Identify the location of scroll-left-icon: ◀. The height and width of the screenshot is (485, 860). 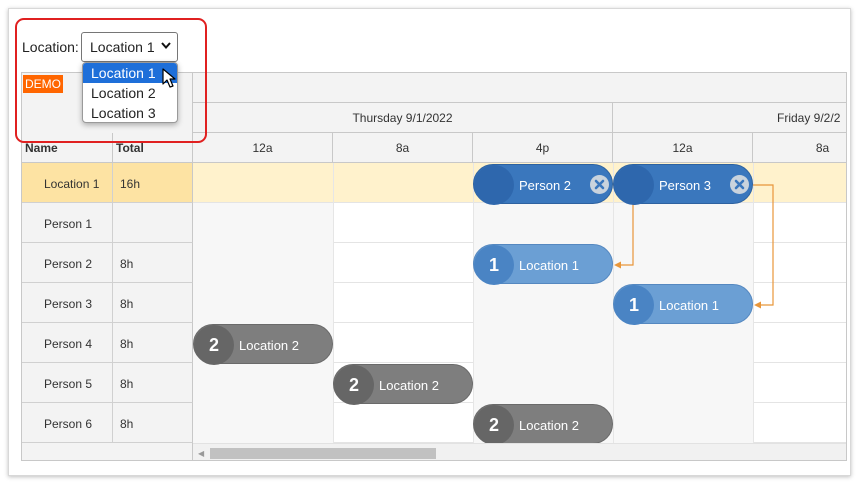
(201, 453).